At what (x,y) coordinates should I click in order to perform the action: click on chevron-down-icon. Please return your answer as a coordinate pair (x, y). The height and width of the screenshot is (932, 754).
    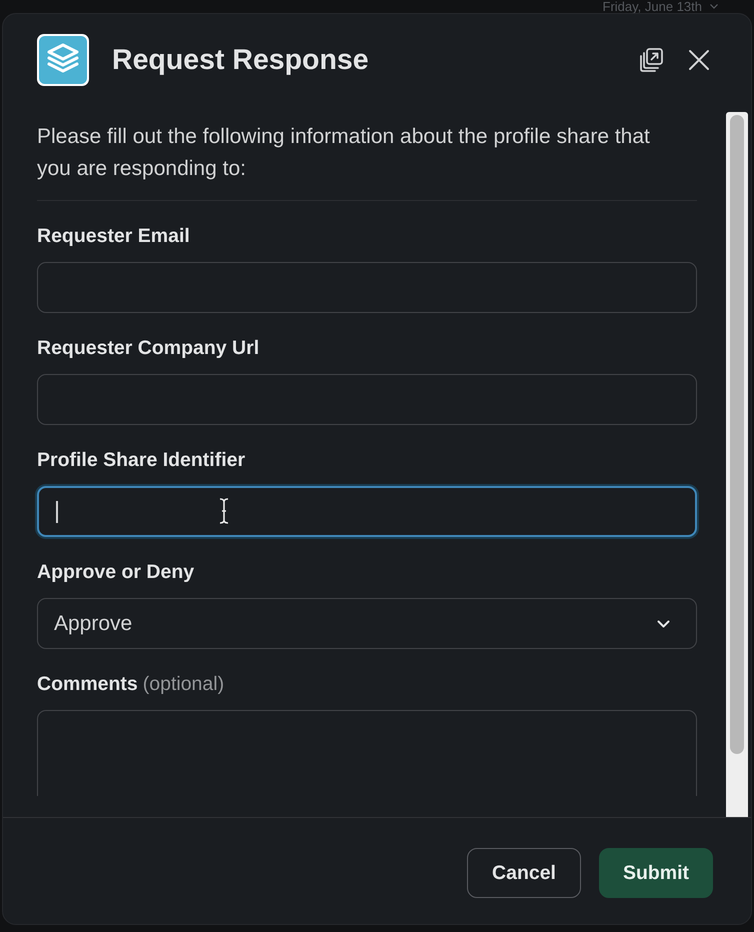
    Looking at the image, I should click on (663, 624).